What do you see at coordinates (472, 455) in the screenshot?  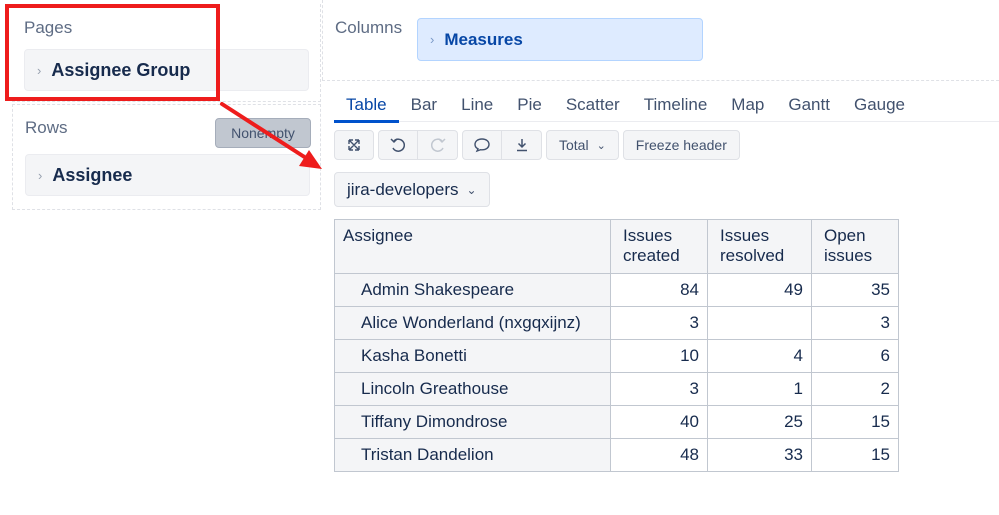 I see `row-header-assignee: Tristan Dandelion` at bounding box center [472, 455].